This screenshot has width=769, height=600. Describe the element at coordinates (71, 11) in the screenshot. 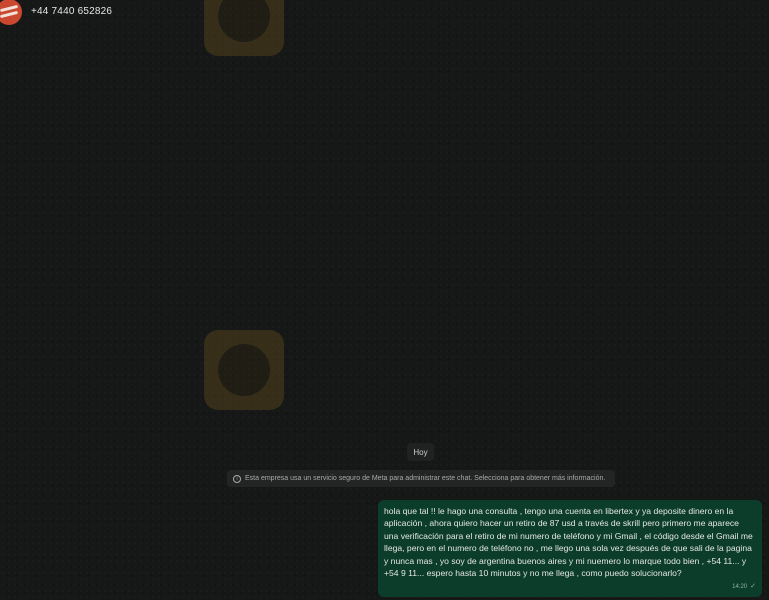

I see `contact-phone: +44 7440 652826` at that location.